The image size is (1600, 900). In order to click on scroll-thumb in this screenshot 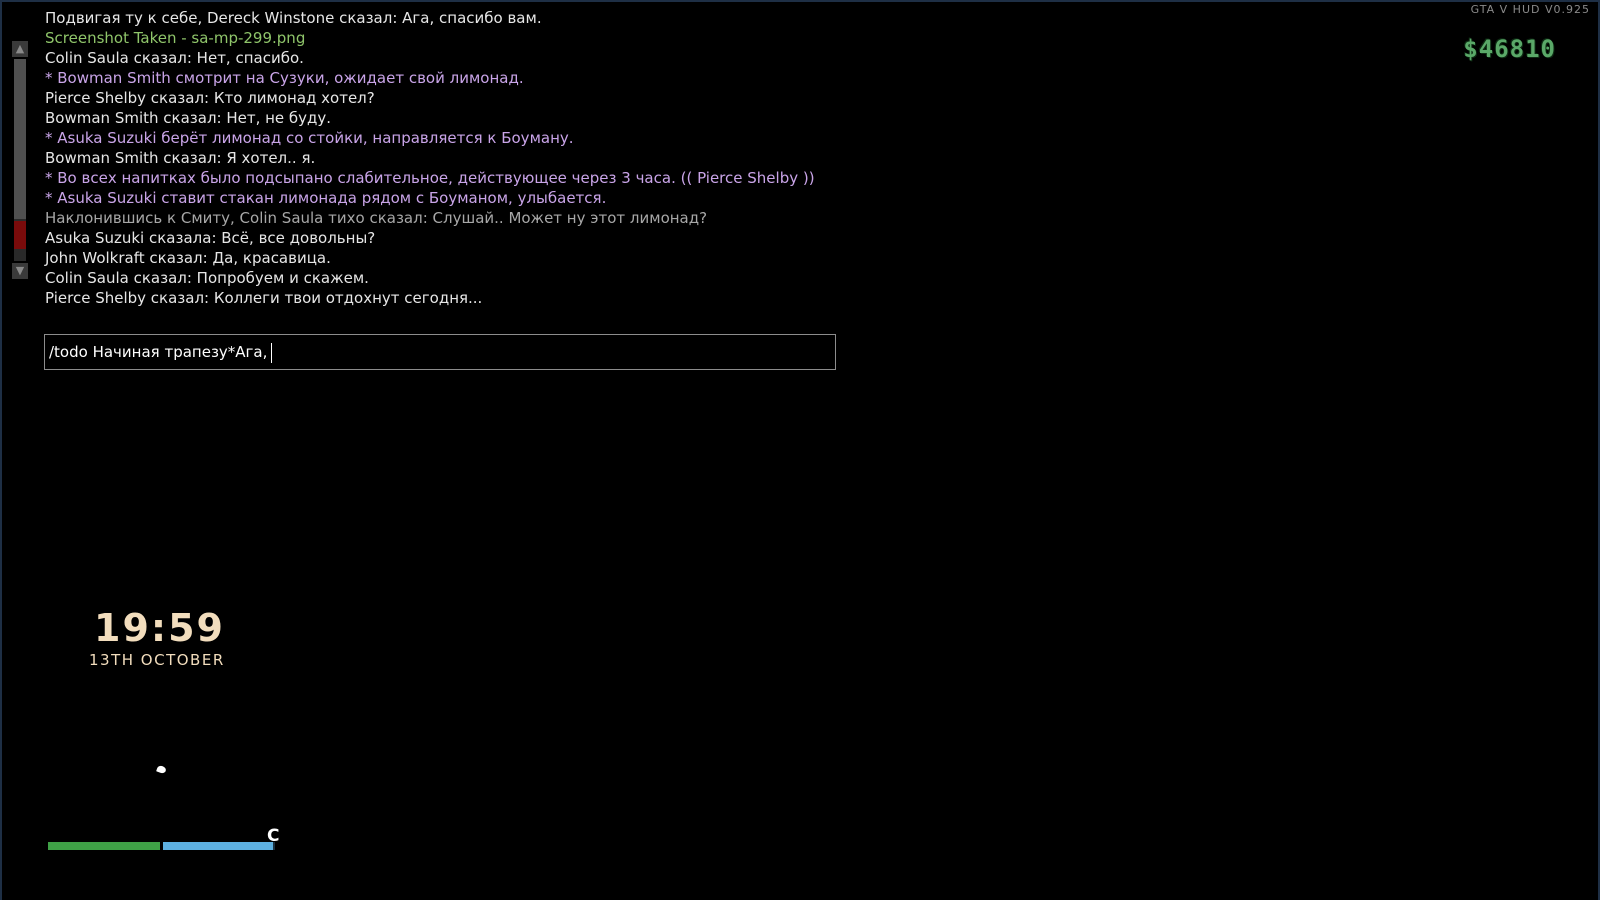, I will do `click(20, 235)`.